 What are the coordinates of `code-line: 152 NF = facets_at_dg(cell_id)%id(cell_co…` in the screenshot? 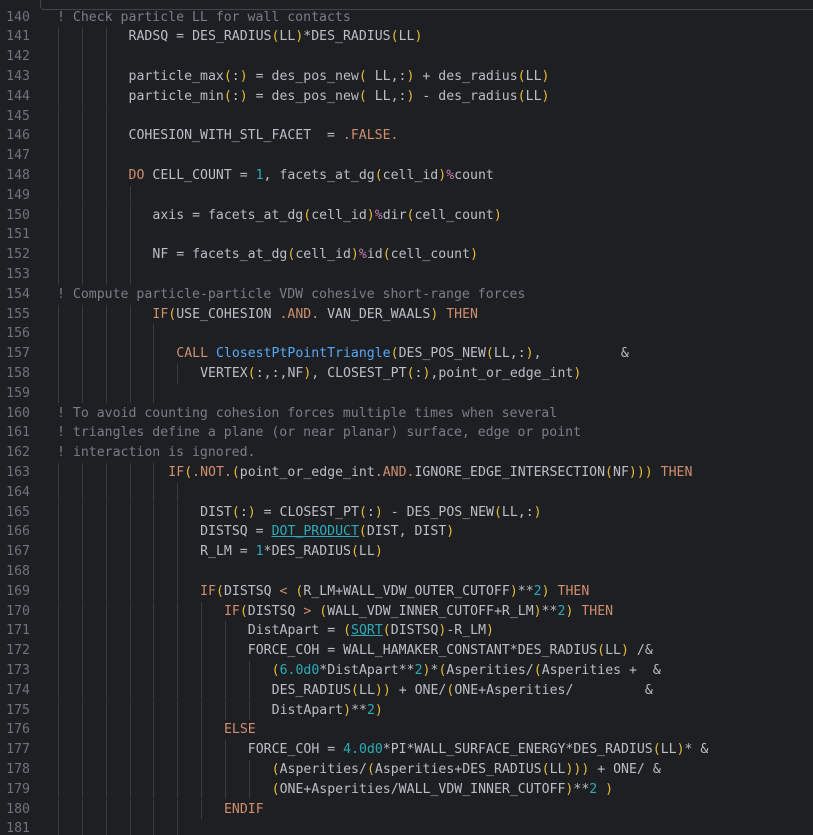 It's located at (406, 255).